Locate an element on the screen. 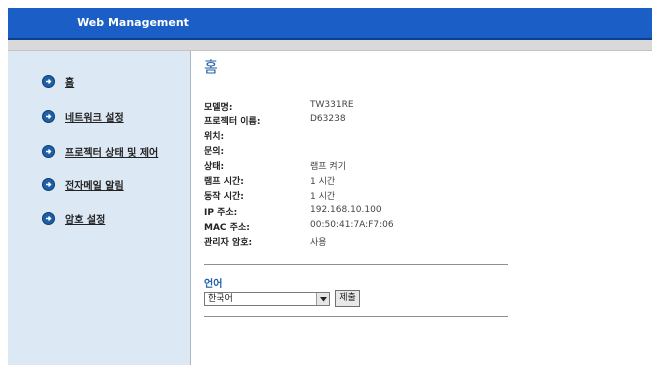 This screenshot has height=365, width=652. info-label: 관리자 암호: is located at coordinates (228, 243).